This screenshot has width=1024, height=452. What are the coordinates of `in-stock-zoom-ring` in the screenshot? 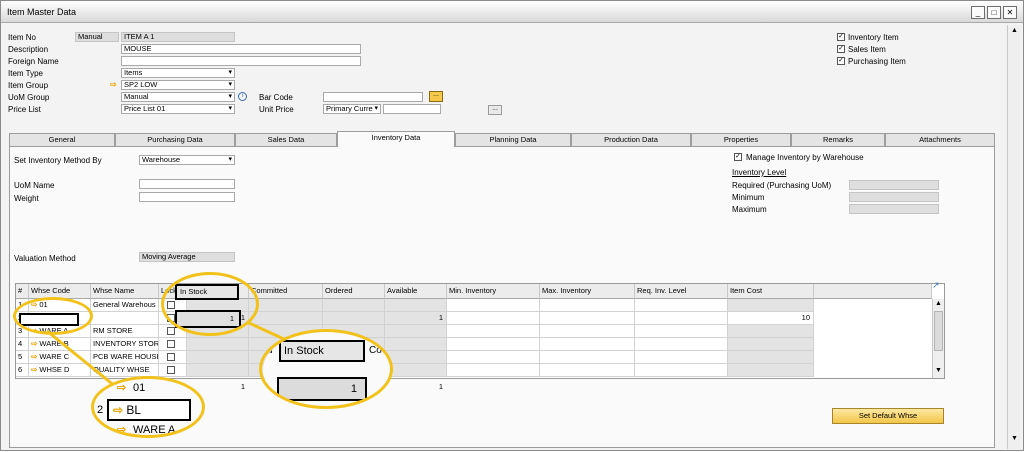 It's located at (326, 369).